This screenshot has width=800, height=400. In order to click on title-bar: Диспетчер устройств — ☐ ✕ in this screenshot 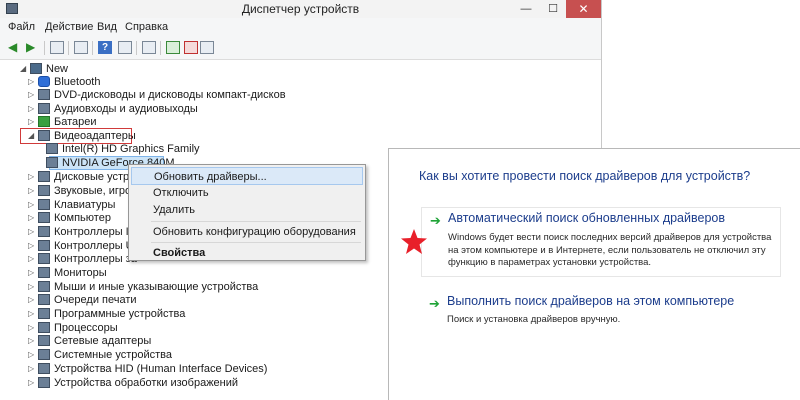, I will do `click(300, 9)`.